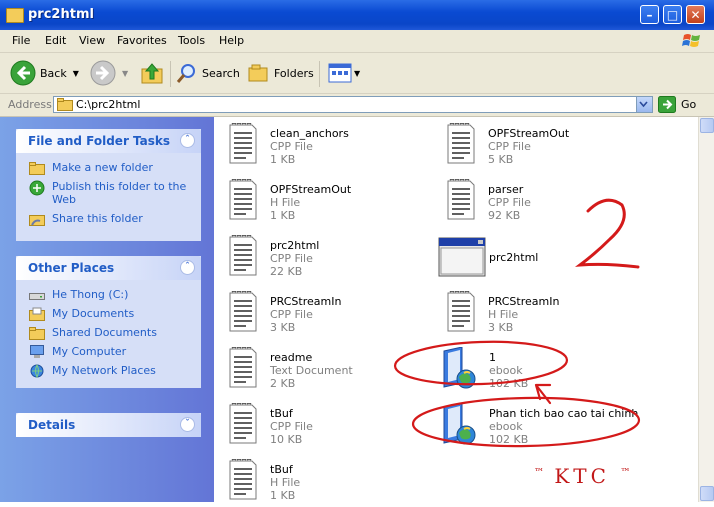 The image size is (714, 507). I want to click on views-icon, so click(340, 73).